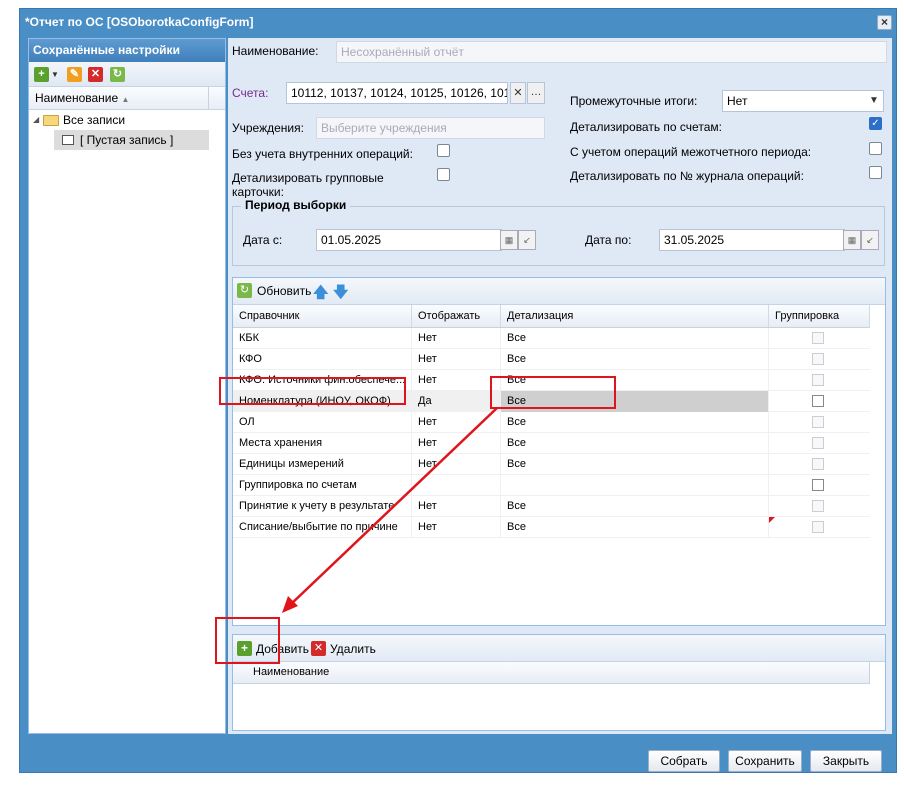 This screenshot has height=785, width=904. I want to click on cell-reference: КБК, so click(322, 338).